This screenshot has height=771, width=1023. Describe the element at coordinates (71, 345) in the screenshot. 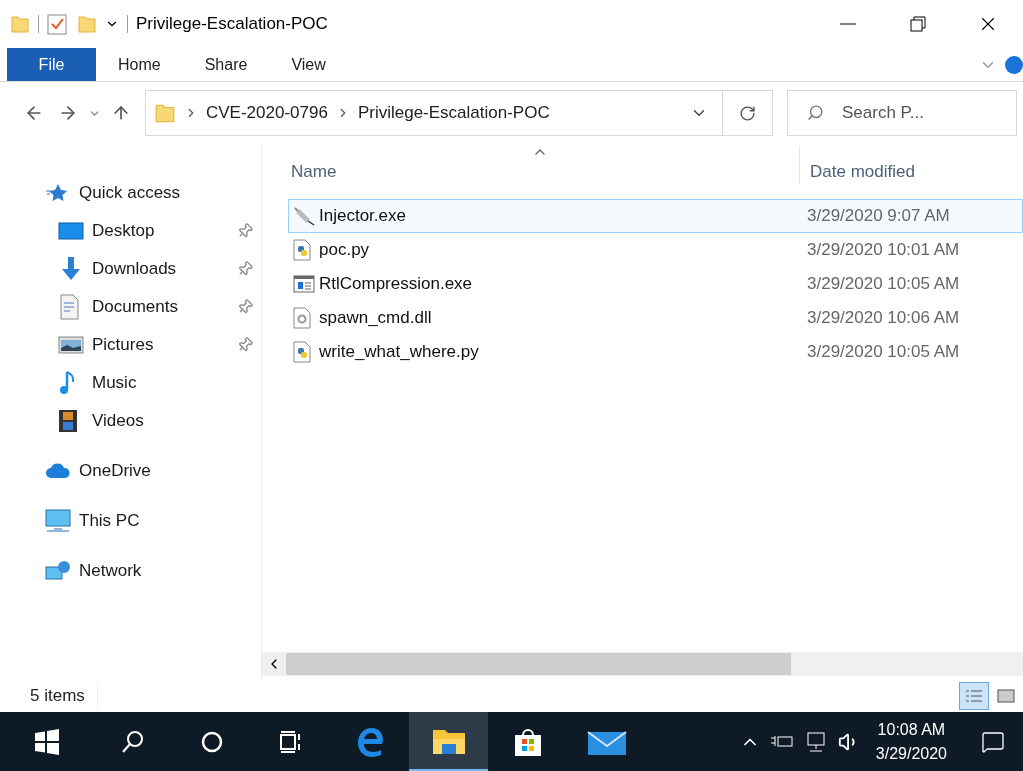

I see `picture-icon` at that location.